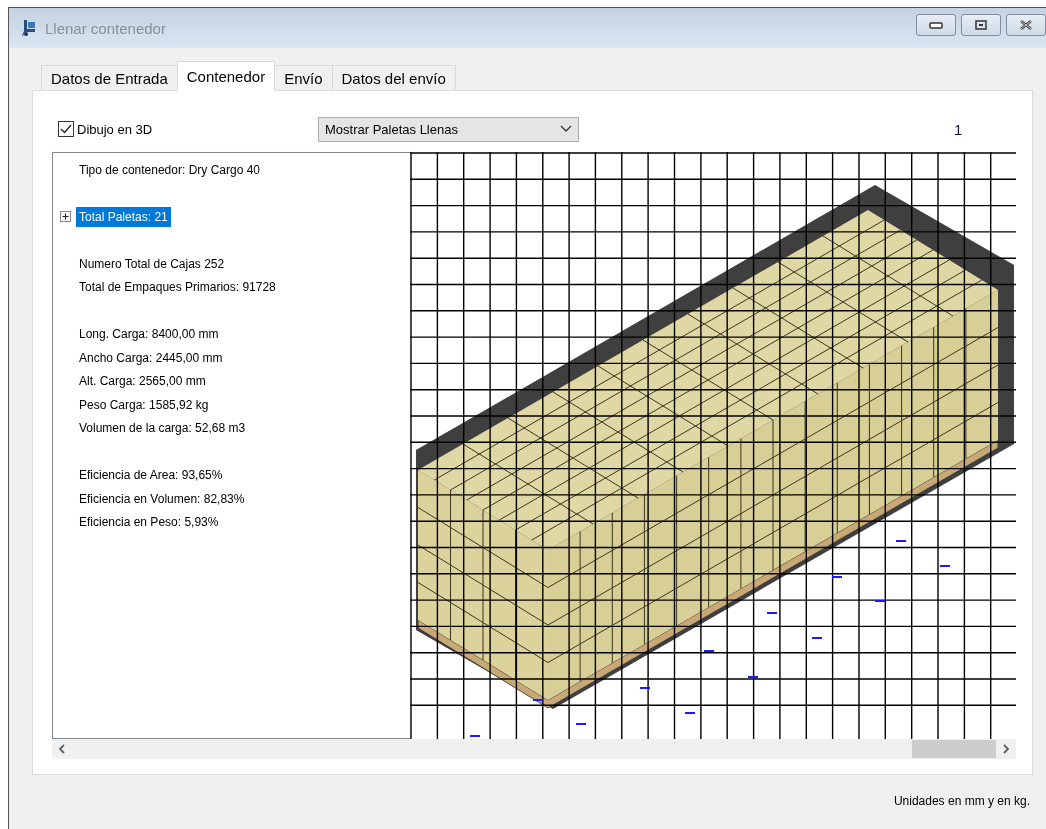 The image size is (1046, 829). What do you see at coordinates (393, 77) in the screenshot?
I see `tab: Datos del envío` at bounding box center [393, 77].